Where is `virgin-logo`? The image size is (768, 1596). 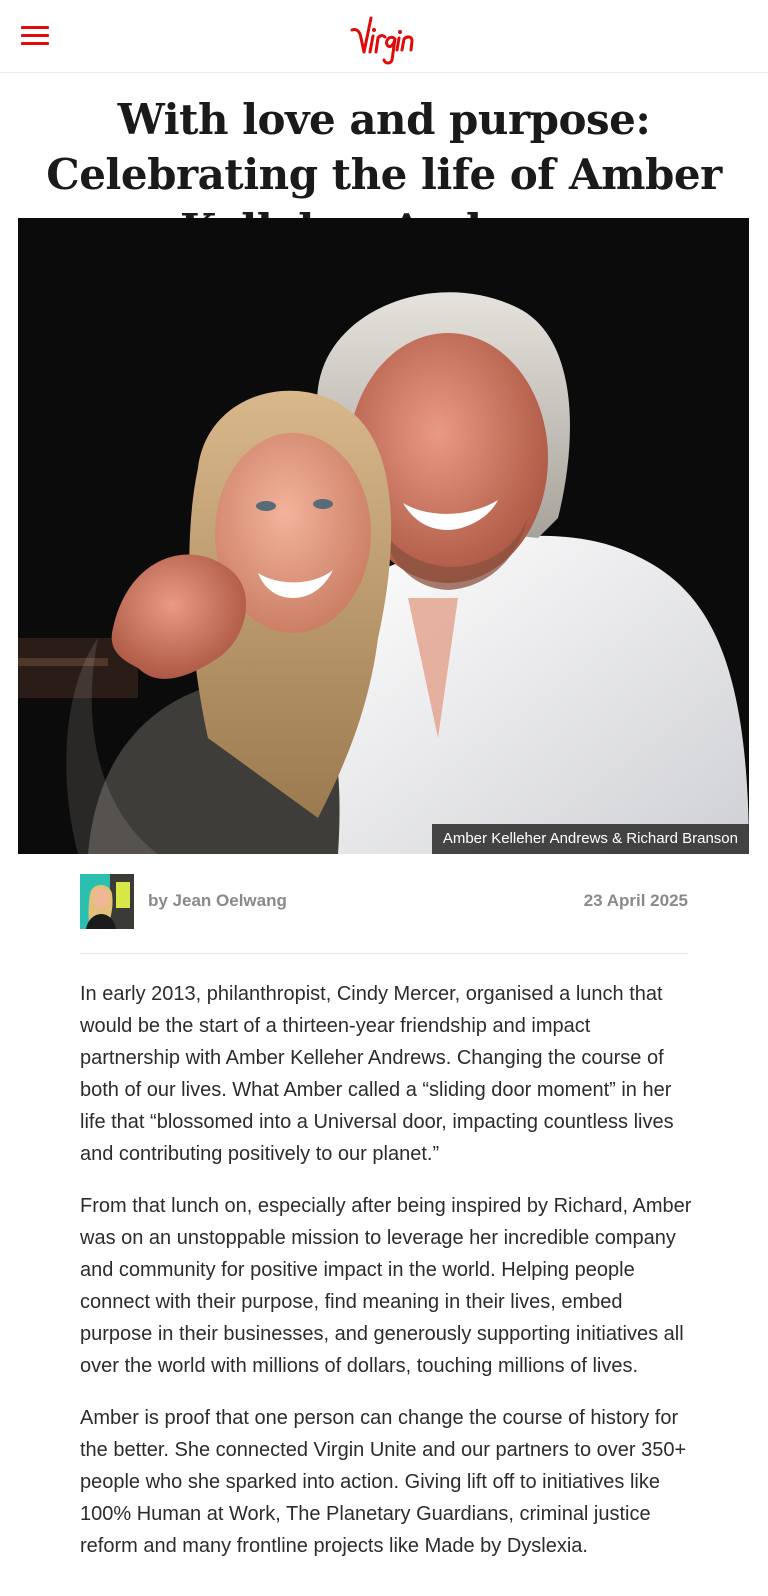 virgin-logo is located at coordinates (383, 37).